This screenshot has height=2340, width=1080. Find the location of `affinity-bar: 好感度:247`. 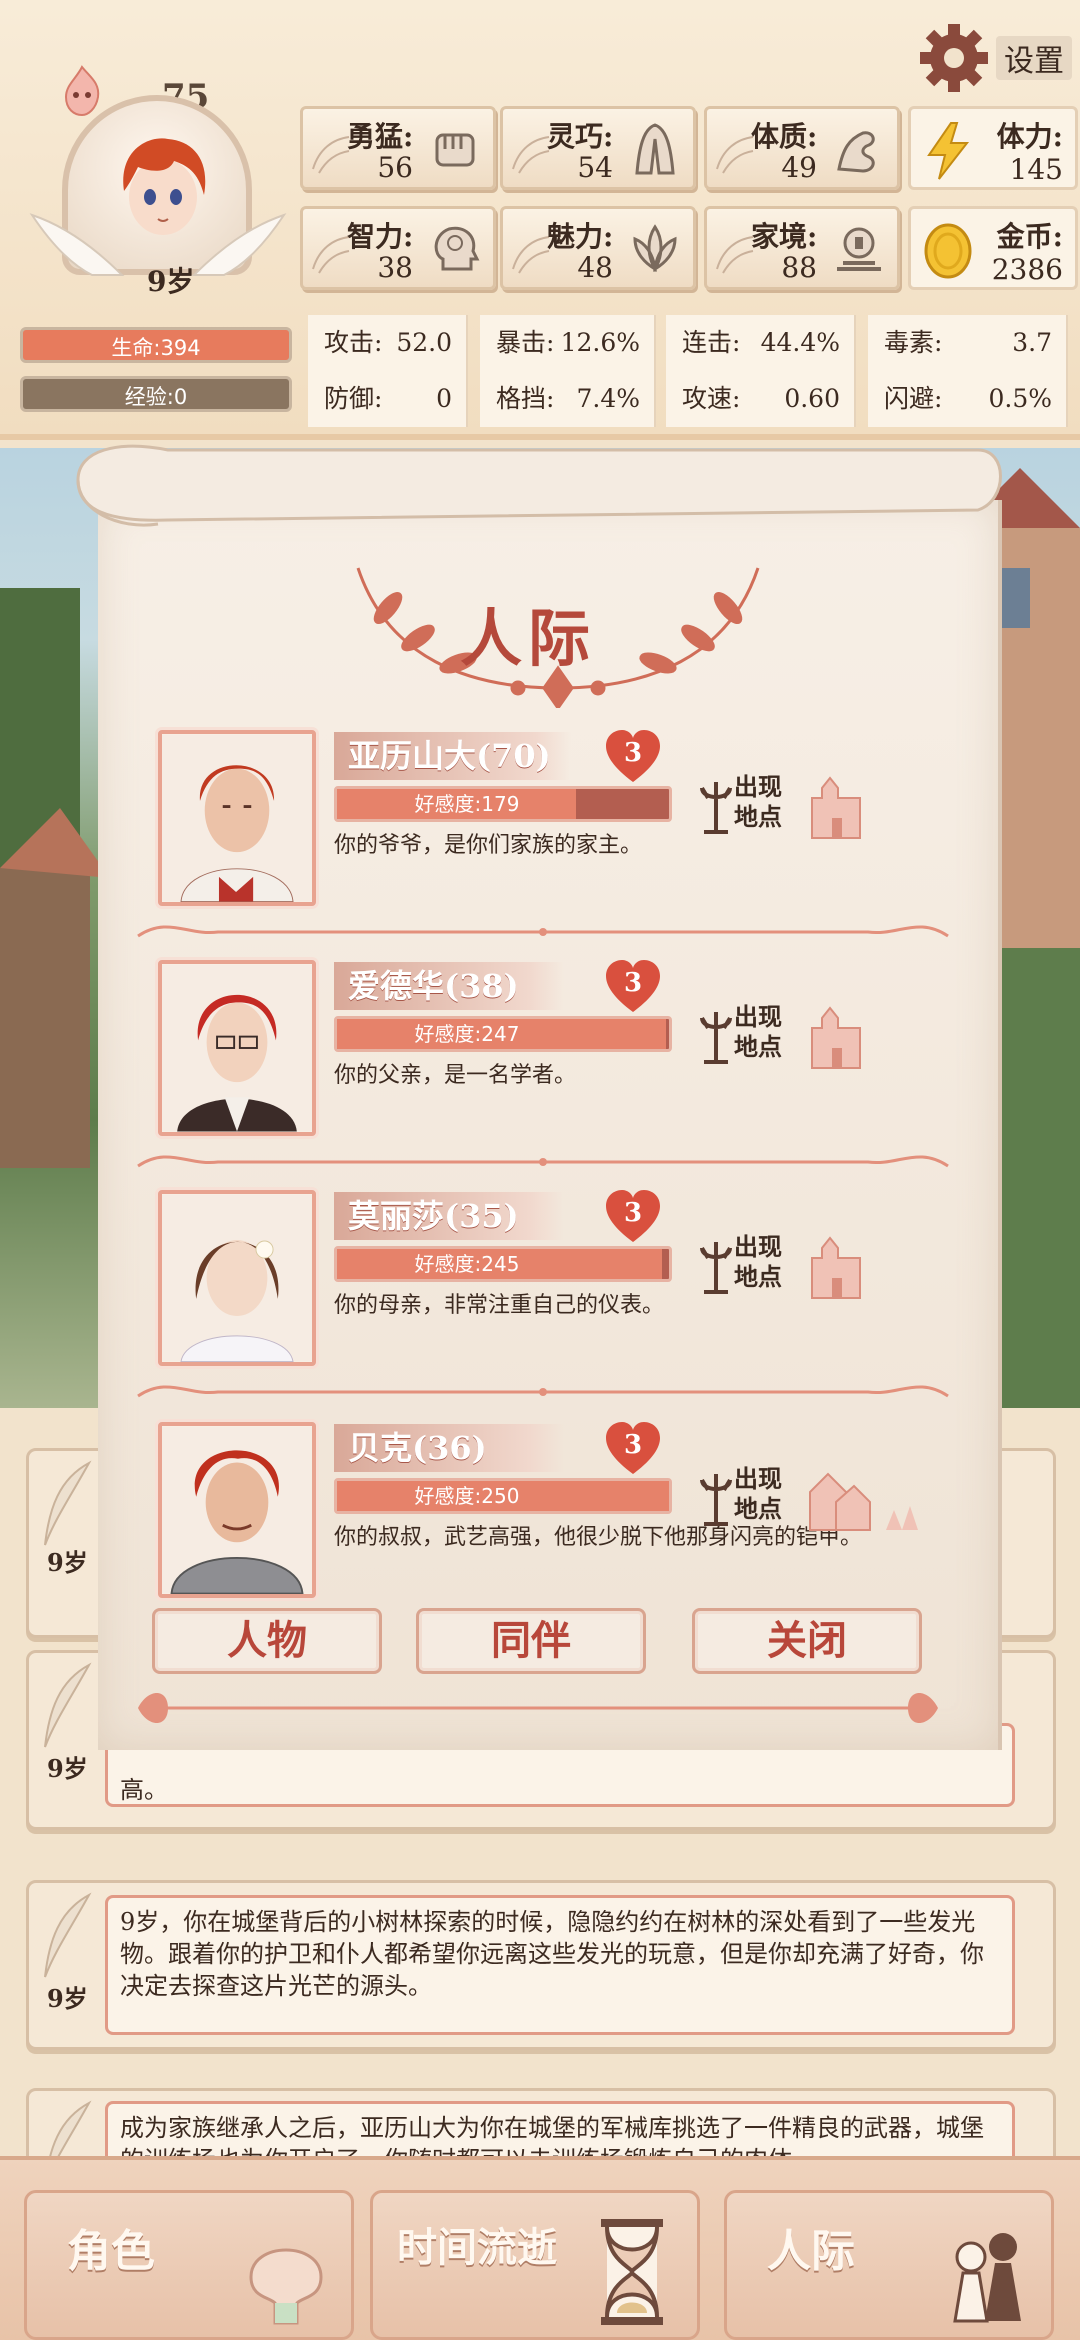

affinity-bar: 好感度:247 is located at coordinates (503, 1034).